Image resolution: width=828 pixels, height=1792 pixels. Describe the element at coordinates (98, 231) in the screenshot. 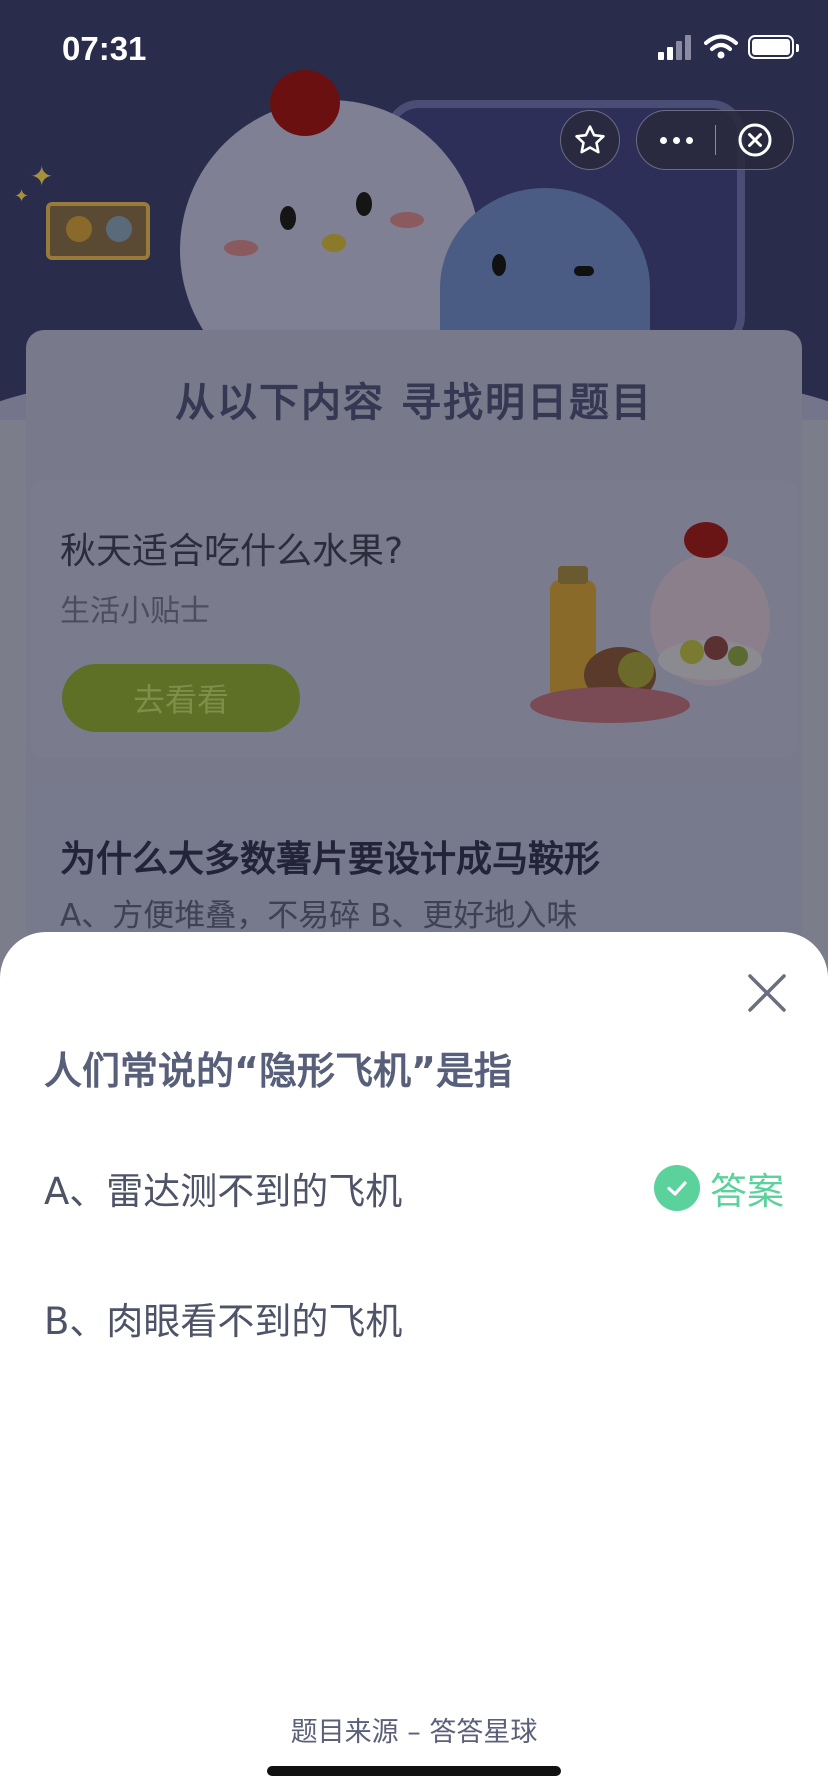

I see `medal-frame-illustration` at that location.